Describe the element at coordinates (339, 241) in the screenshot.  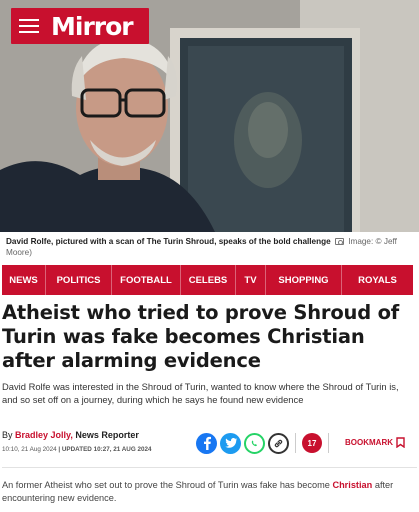
I see `camera-icon` at that location.